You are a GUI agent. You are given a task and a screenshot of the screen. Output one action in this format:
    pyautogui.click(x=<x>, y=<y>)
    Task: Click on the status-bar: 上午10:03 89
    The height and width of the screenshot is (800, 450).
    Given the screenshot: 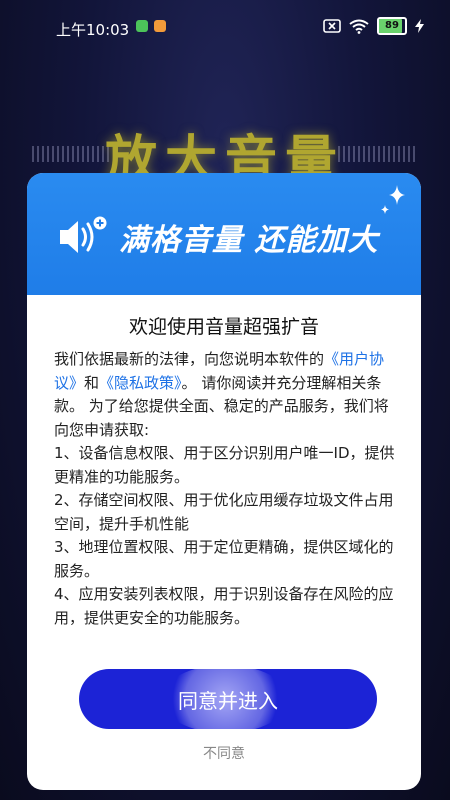 What is the action you would take?
    pyautogui.click(x=225, y=26)
    